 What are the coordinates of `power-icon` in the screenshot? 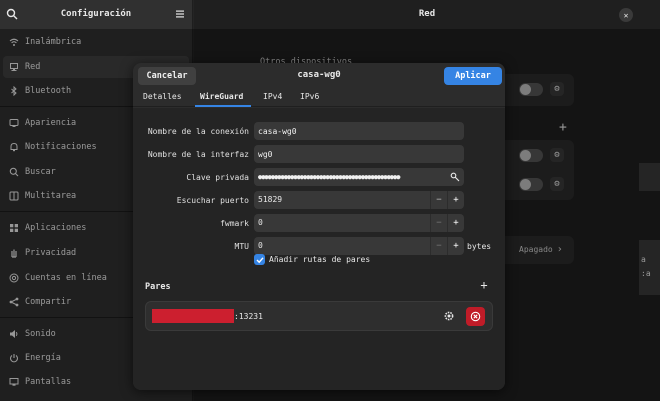 It's located at (14, 358).